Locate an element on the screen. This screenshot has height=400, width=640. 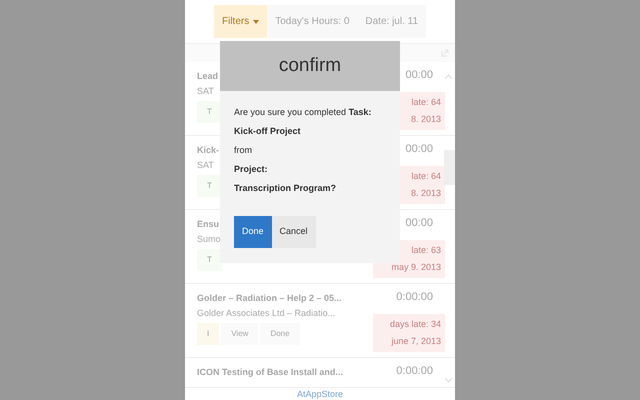
action-button: Done is located at coordinates (280, 334).